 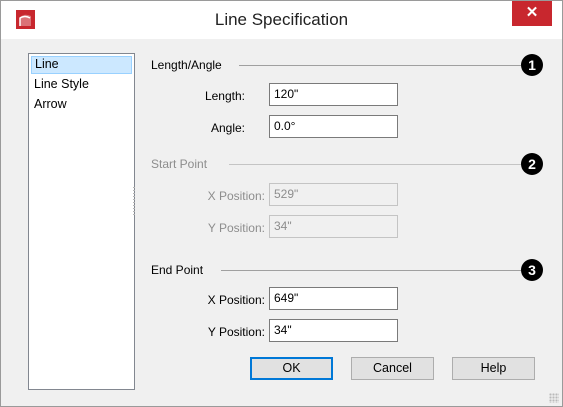 What do you see at coordinates (186, 65) in the screenshot?
I see `length-angle-group-label: Length/Angle` at bounding box center [186, 65].